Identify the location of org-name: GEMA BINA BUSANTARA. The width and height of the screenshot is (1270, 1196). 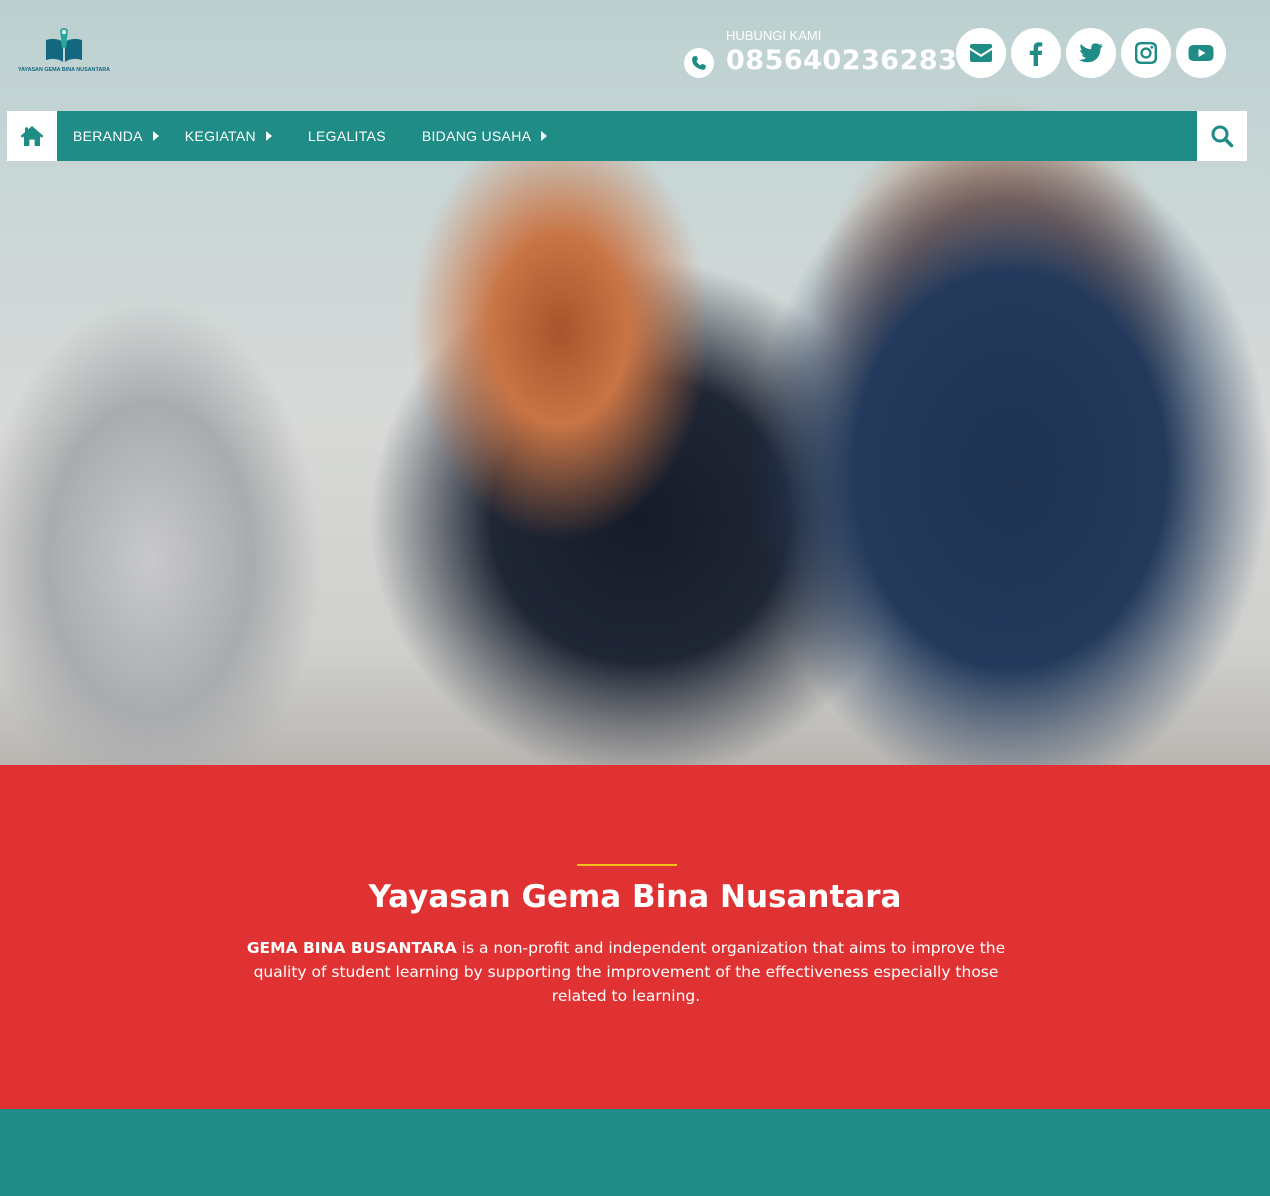
(351, 948).